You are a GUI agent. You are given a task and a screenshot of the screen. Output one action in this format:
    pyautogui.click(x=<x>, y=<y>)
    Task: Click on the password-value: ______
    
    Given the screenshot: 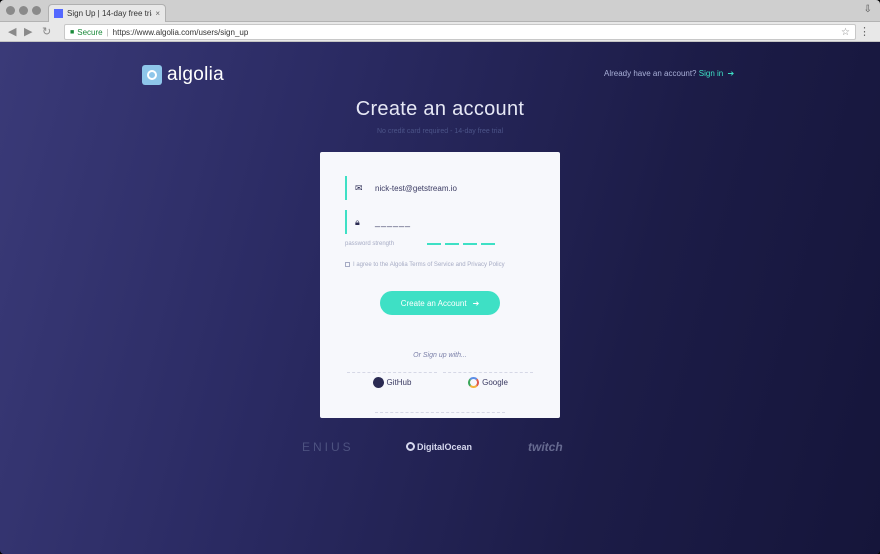 What is the action you would take?
    pyautogui.click(x=393, y=222)
    